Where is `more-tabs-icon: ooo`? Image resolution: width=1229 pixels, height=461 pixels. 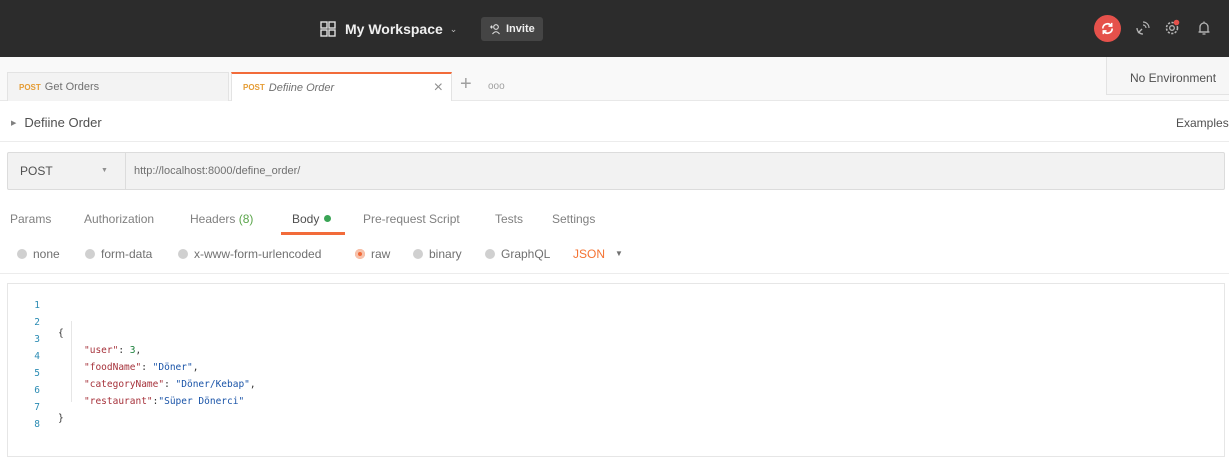 more-tabs-icon: ooo is located at coordinates (496, 86).